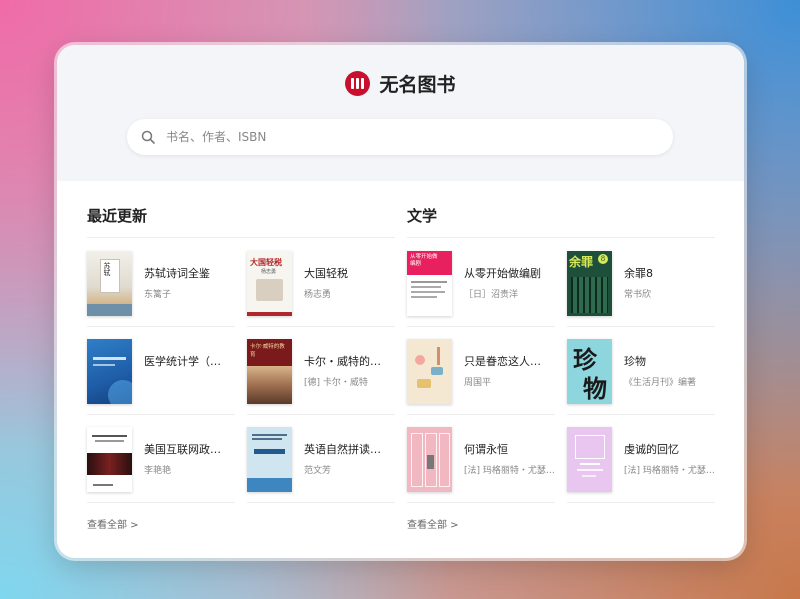 The image size is (800, 599). What do you see at coordinates (321, 371) in the screenshot?
I see `book-item: 卡尔·威特的教育 卡尔・威特的… [德] 卡尔・威特` at bounding box center [321, 371].